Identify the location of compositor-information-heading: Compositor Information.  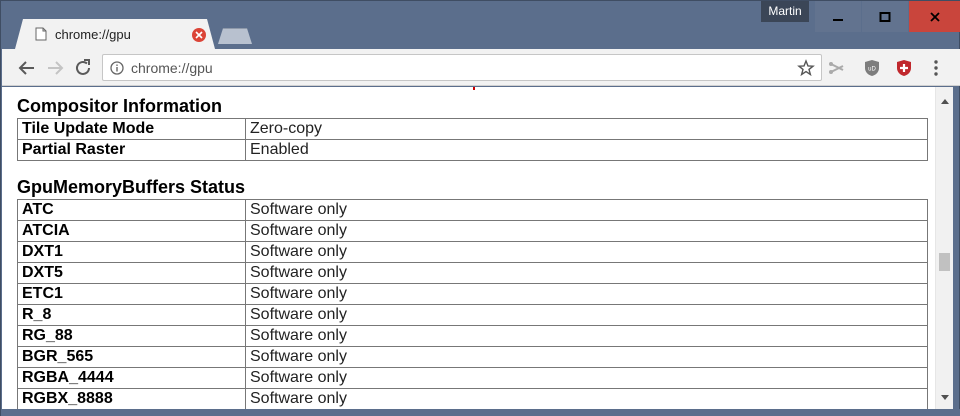
(119, 106).